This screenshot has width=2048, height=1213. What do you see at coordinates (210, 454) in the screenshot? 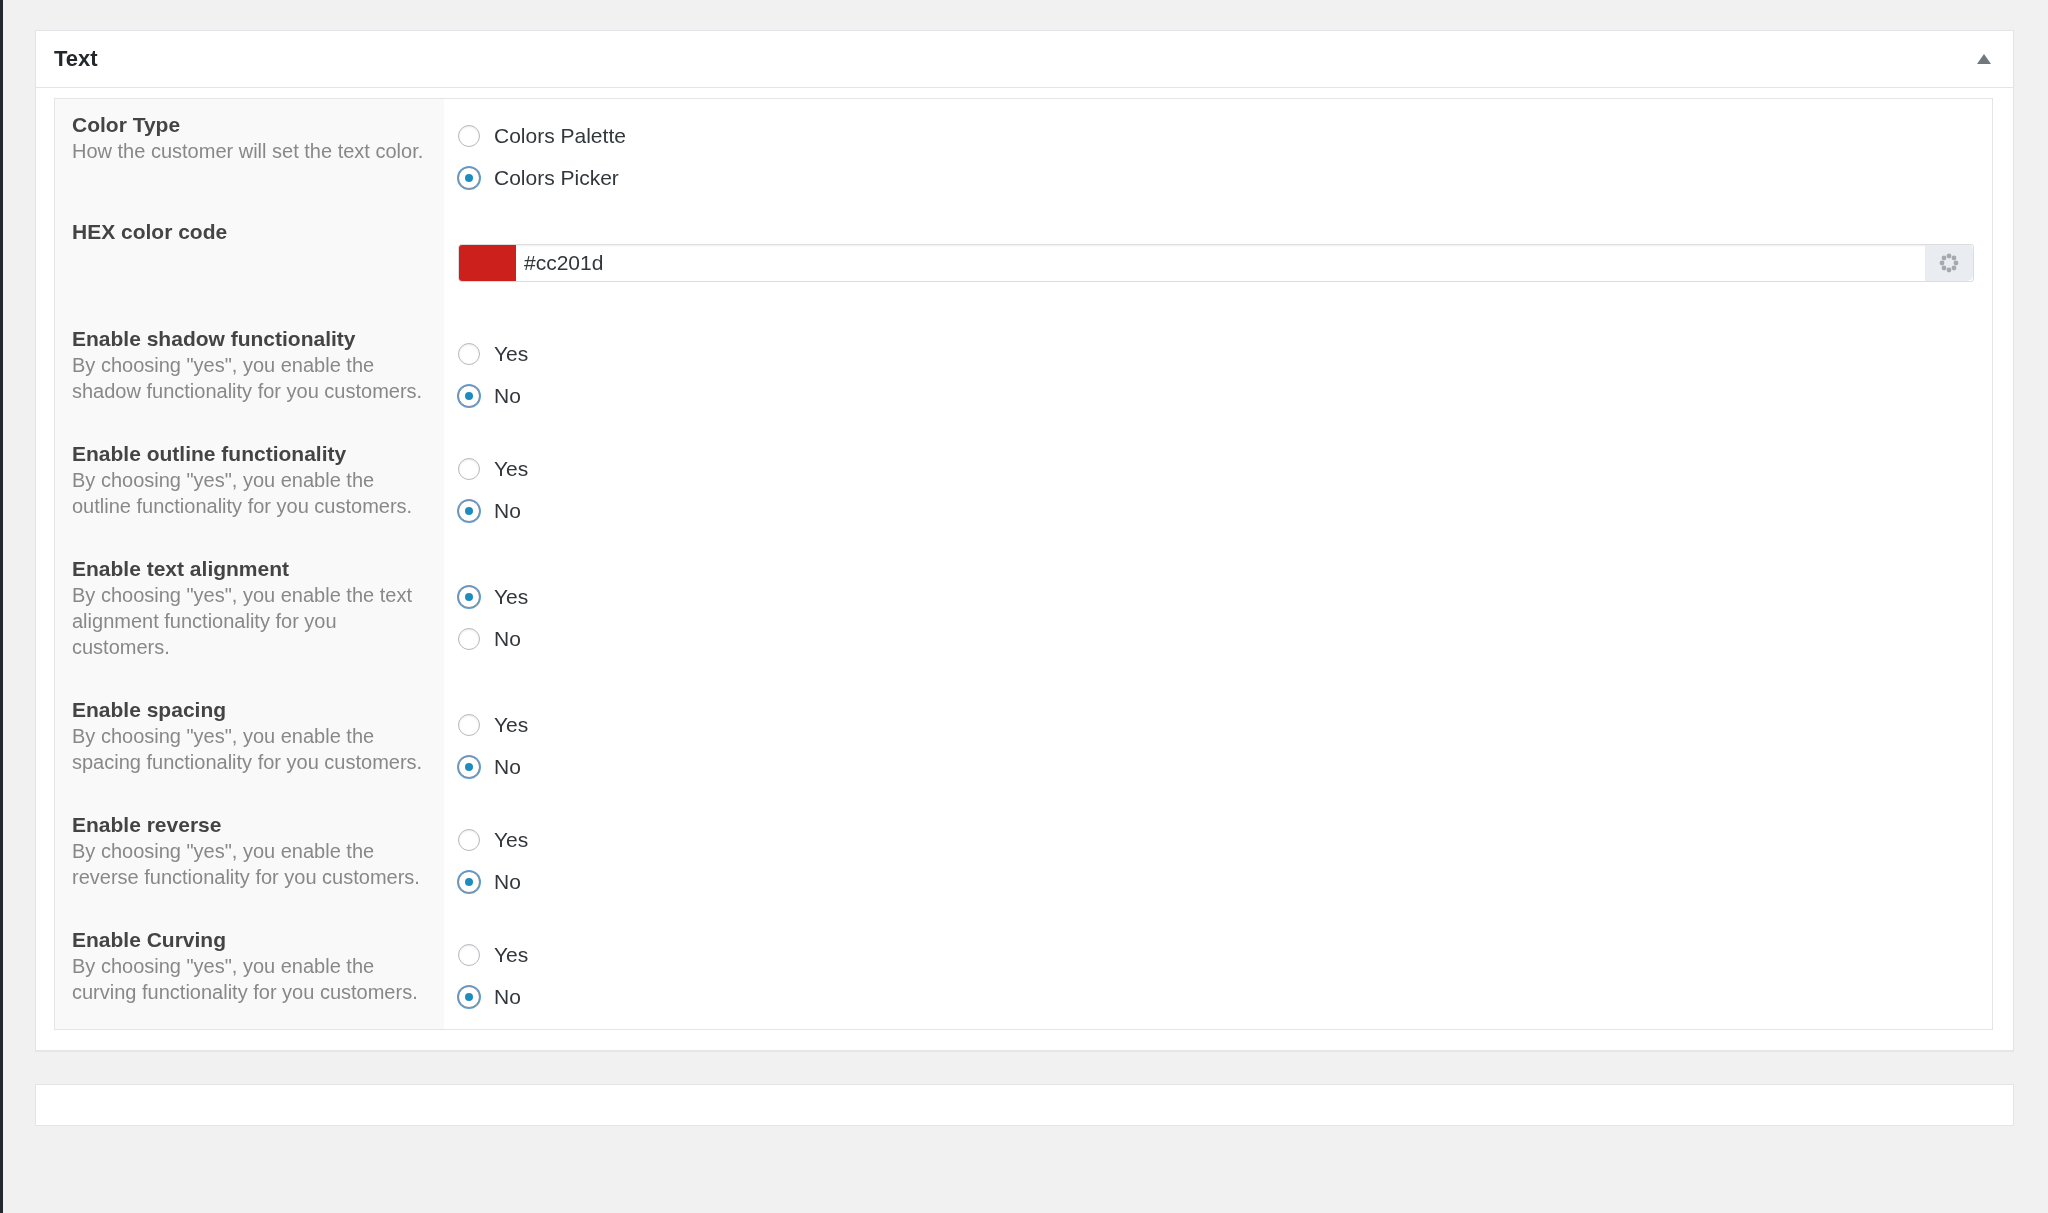
I see `field-label: Enable outline functionality` at bounding box center [210, 454].